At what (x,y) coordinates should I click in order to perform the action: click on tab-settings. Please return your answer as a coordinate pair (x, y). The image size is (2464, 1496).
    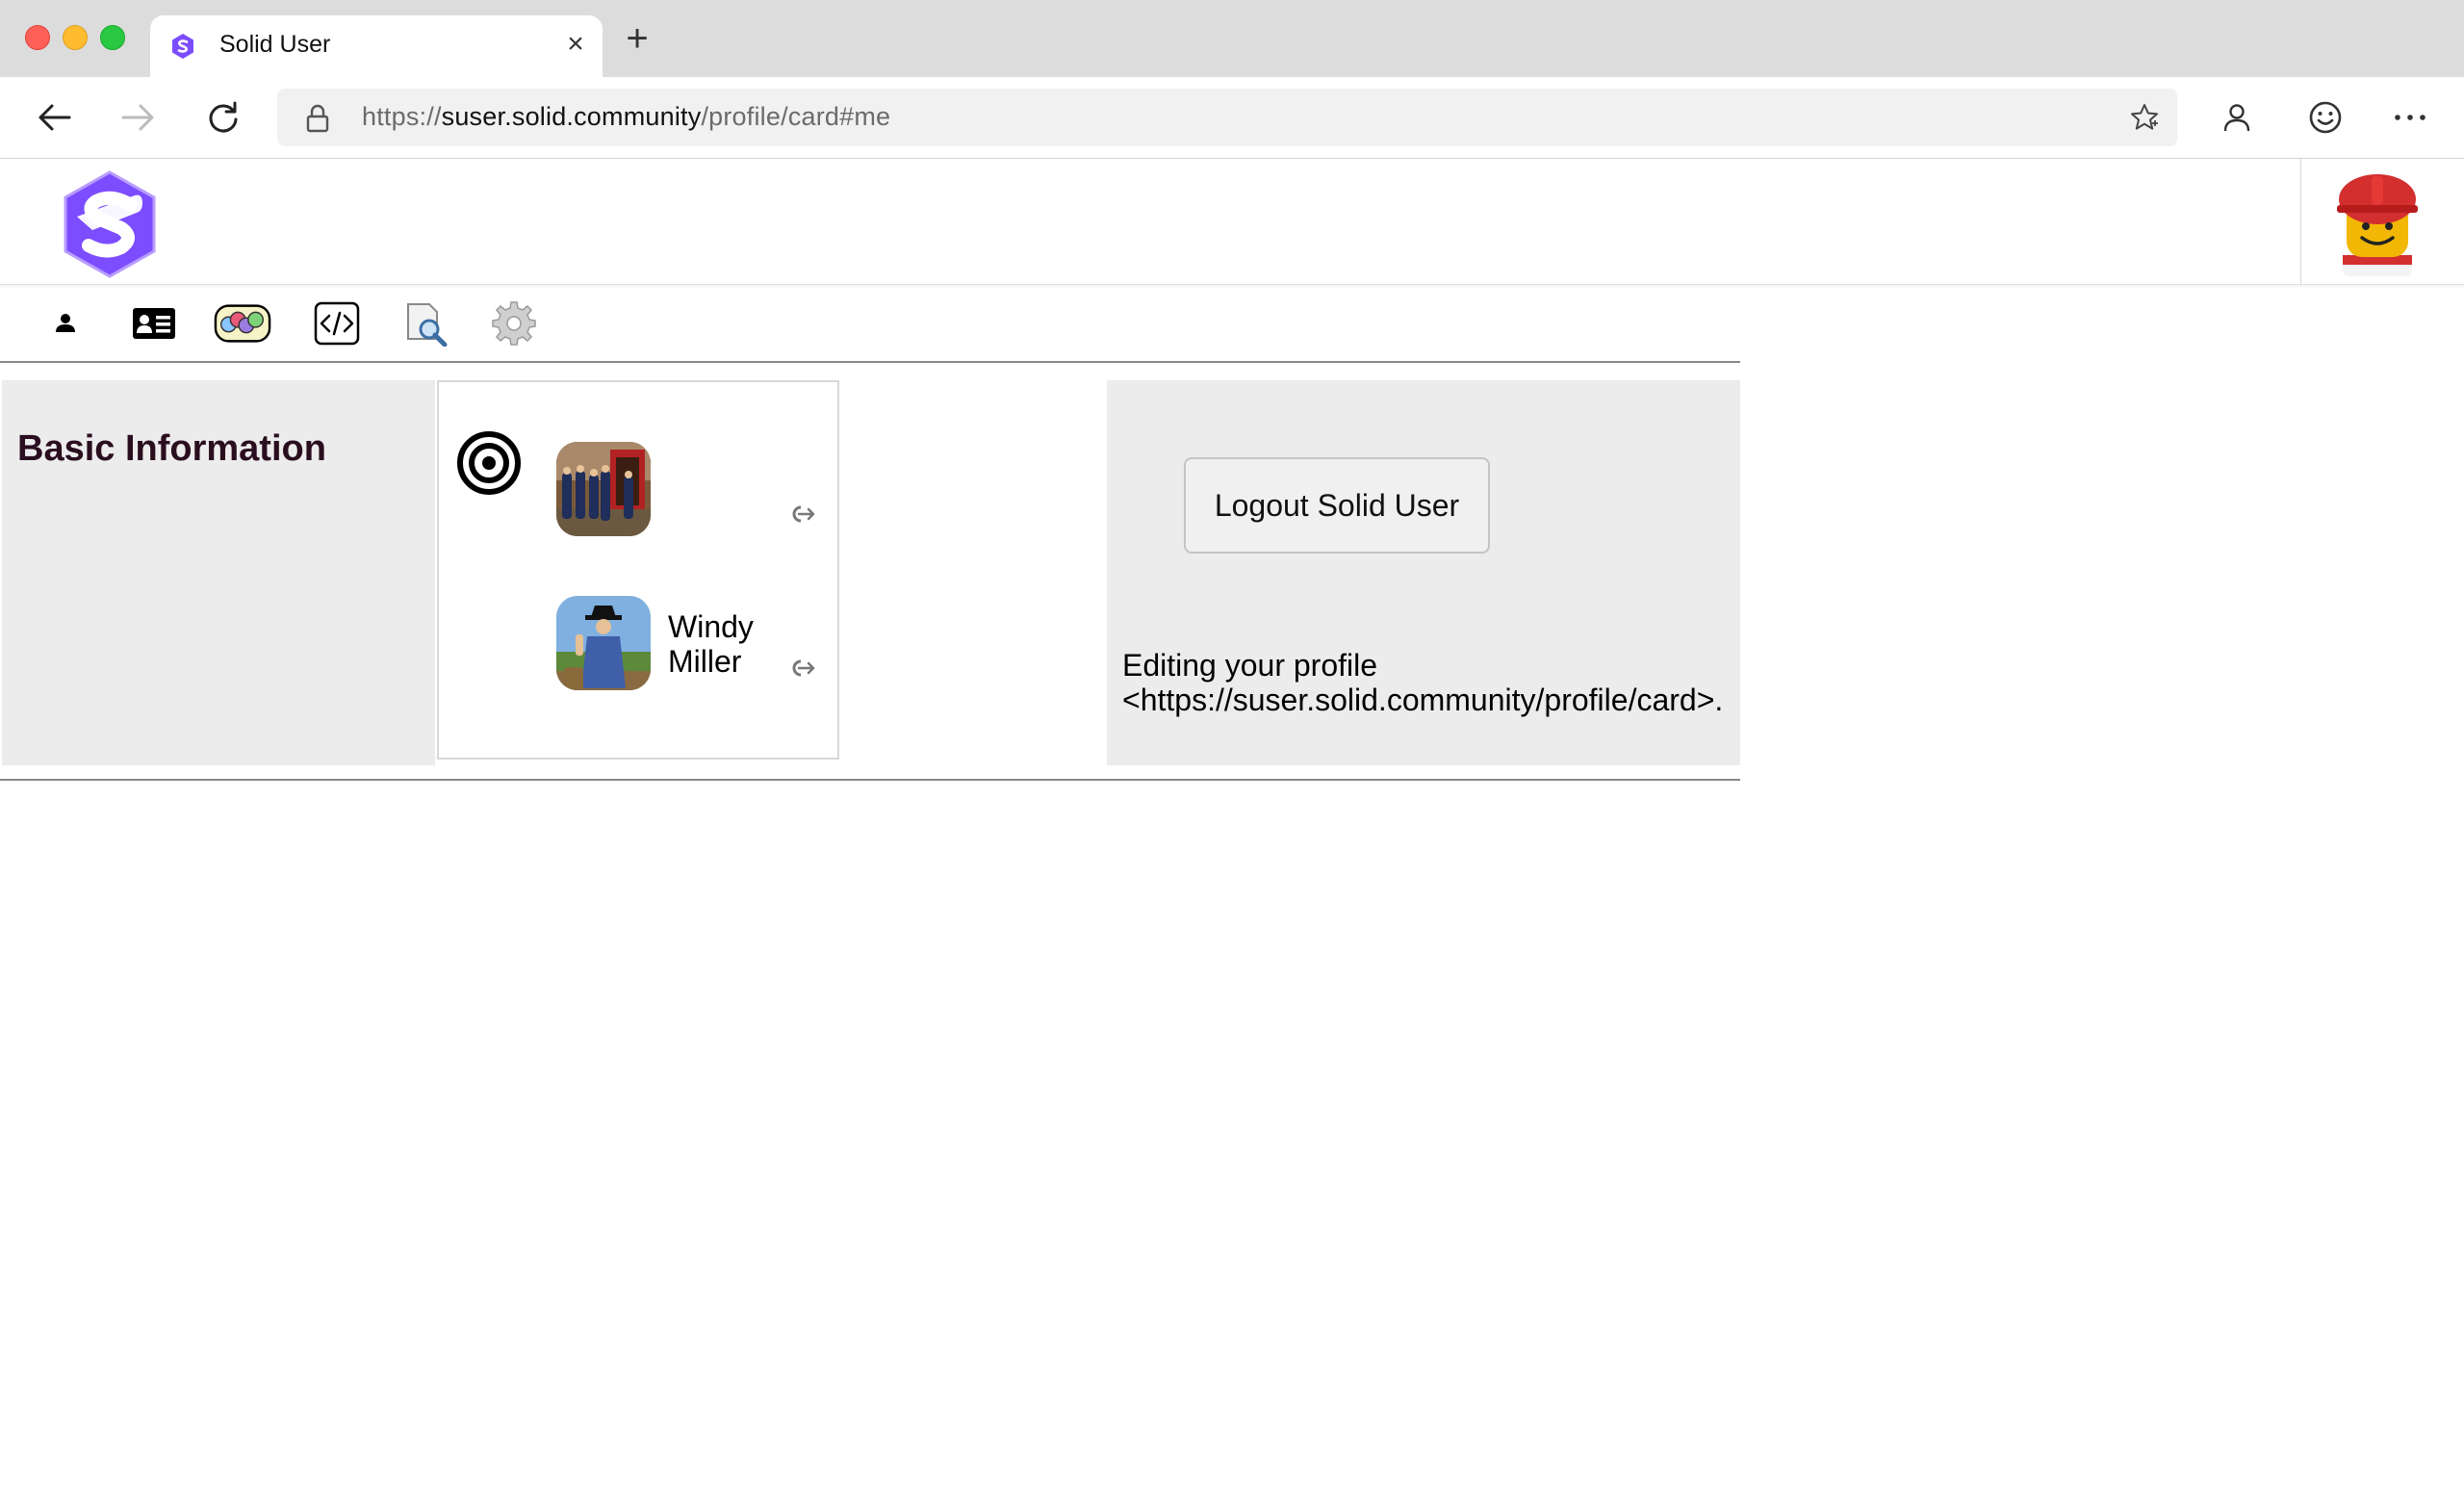
    Looking at the image, I should click on (514, 323).